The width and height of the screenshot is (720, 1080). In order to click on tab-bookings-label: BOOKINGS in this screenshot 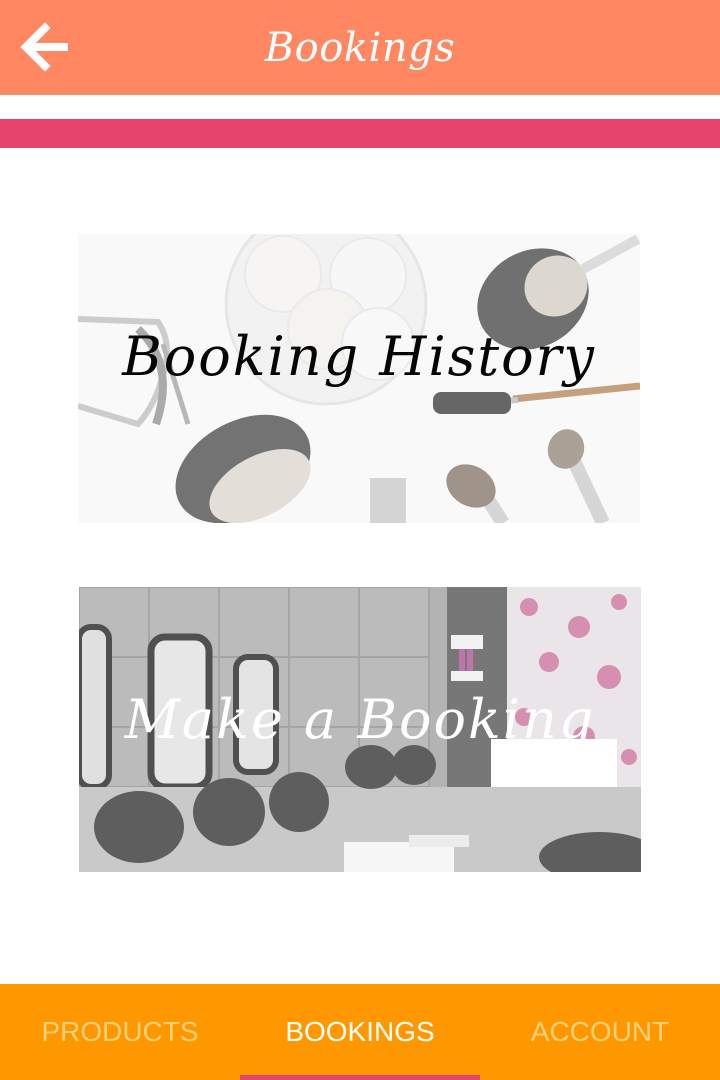, I will do `click(360, 1031)`.